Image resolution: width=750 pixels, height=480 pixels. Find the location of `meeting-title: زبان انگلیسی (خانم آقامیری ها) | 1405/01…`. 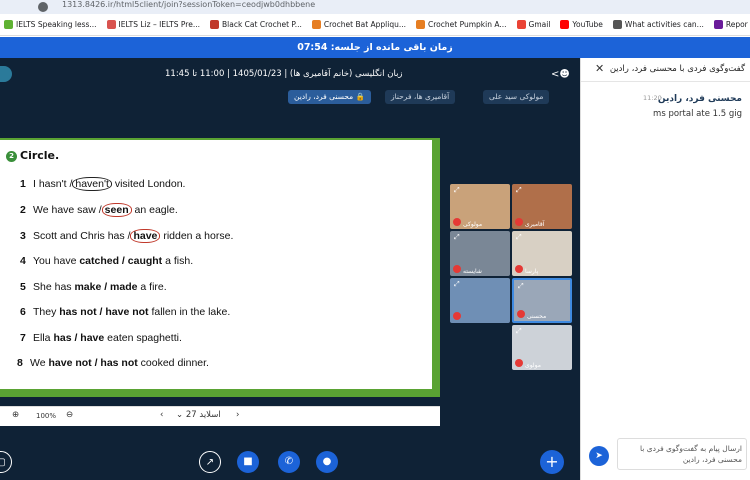

meeting-title: زبان انگلیسی (خانم آقامیری ها) | 1405/01… is located at coordinates (284, 74).